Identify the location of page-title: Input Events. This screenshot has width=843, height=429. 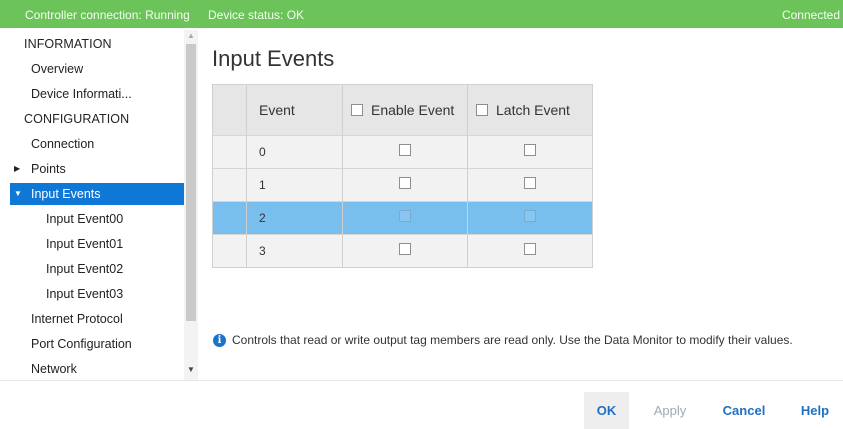
(273, 58).